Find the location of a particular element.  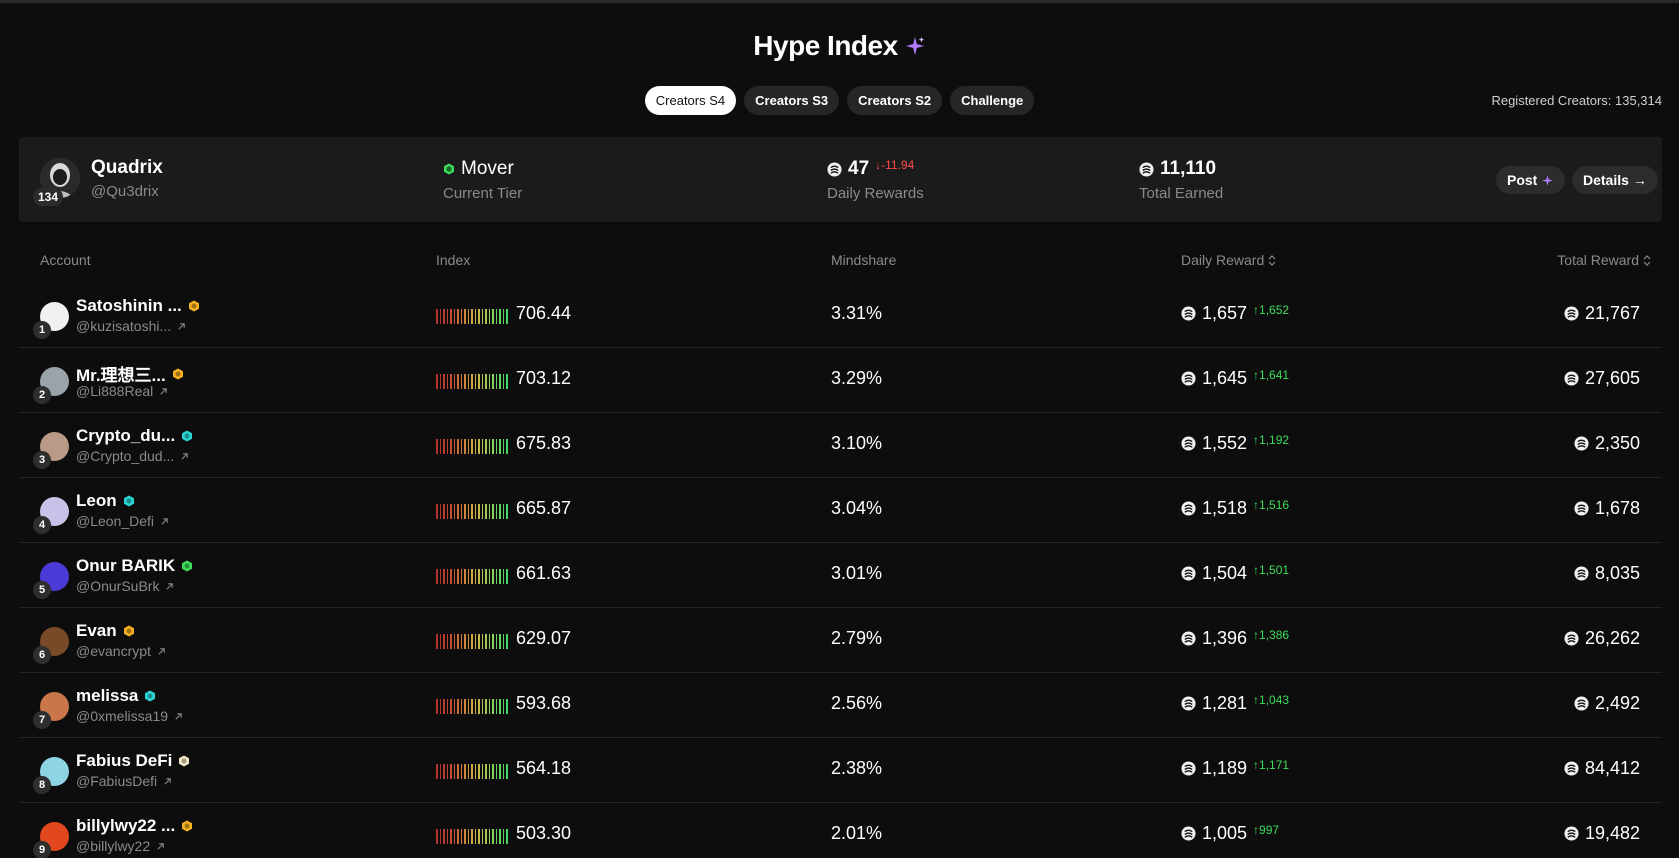

tab-creators-s2: Creators S2 is located at coordinates (895, 100).